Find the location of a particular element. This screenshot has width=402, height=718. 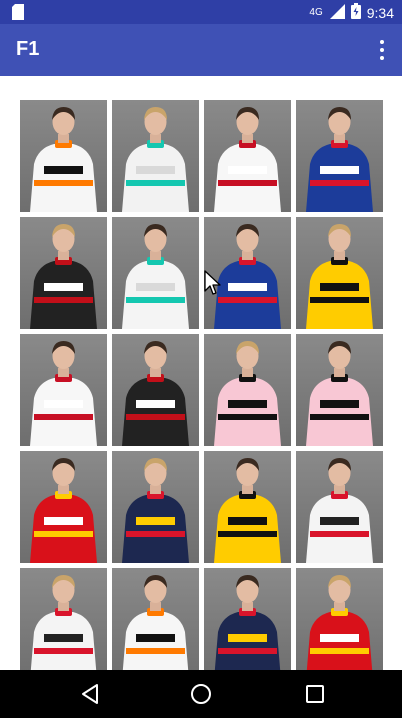

signal-icon is located at coordinates (337, 12).